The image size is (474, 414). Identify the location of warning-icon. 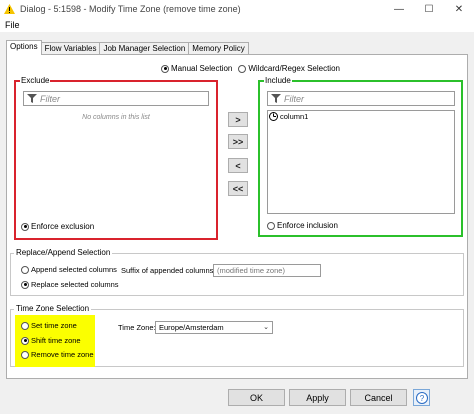
(9, 9).